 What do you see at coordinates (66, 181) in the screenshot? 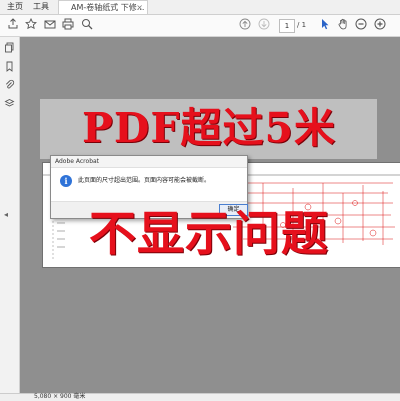
I see `info-icon: i` at bounding box center [66, 181].